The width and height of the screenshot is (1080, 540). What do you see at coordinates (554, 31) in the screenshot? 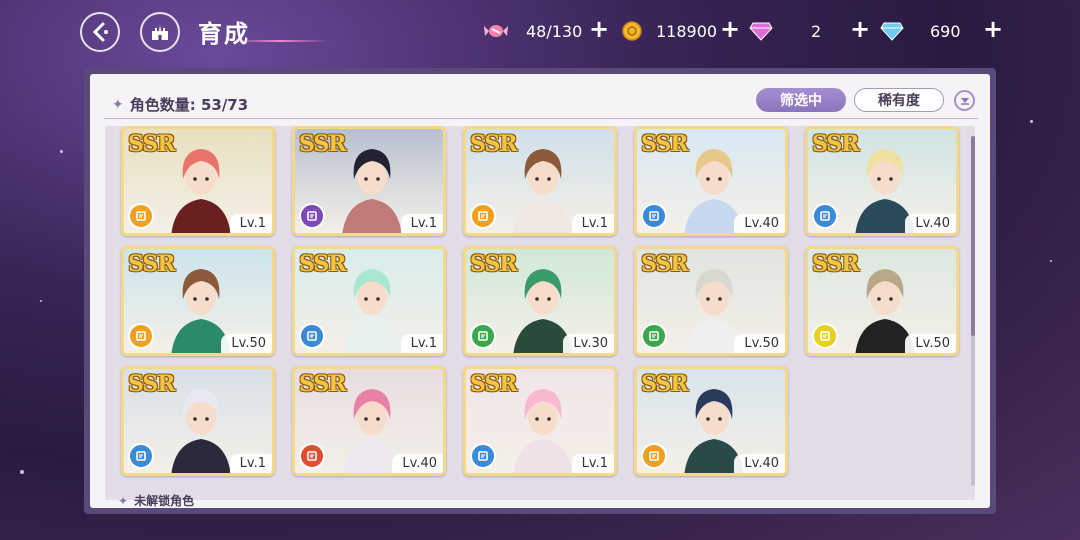
I see `resource-value: 48/130` at bounding box center [554, 31].